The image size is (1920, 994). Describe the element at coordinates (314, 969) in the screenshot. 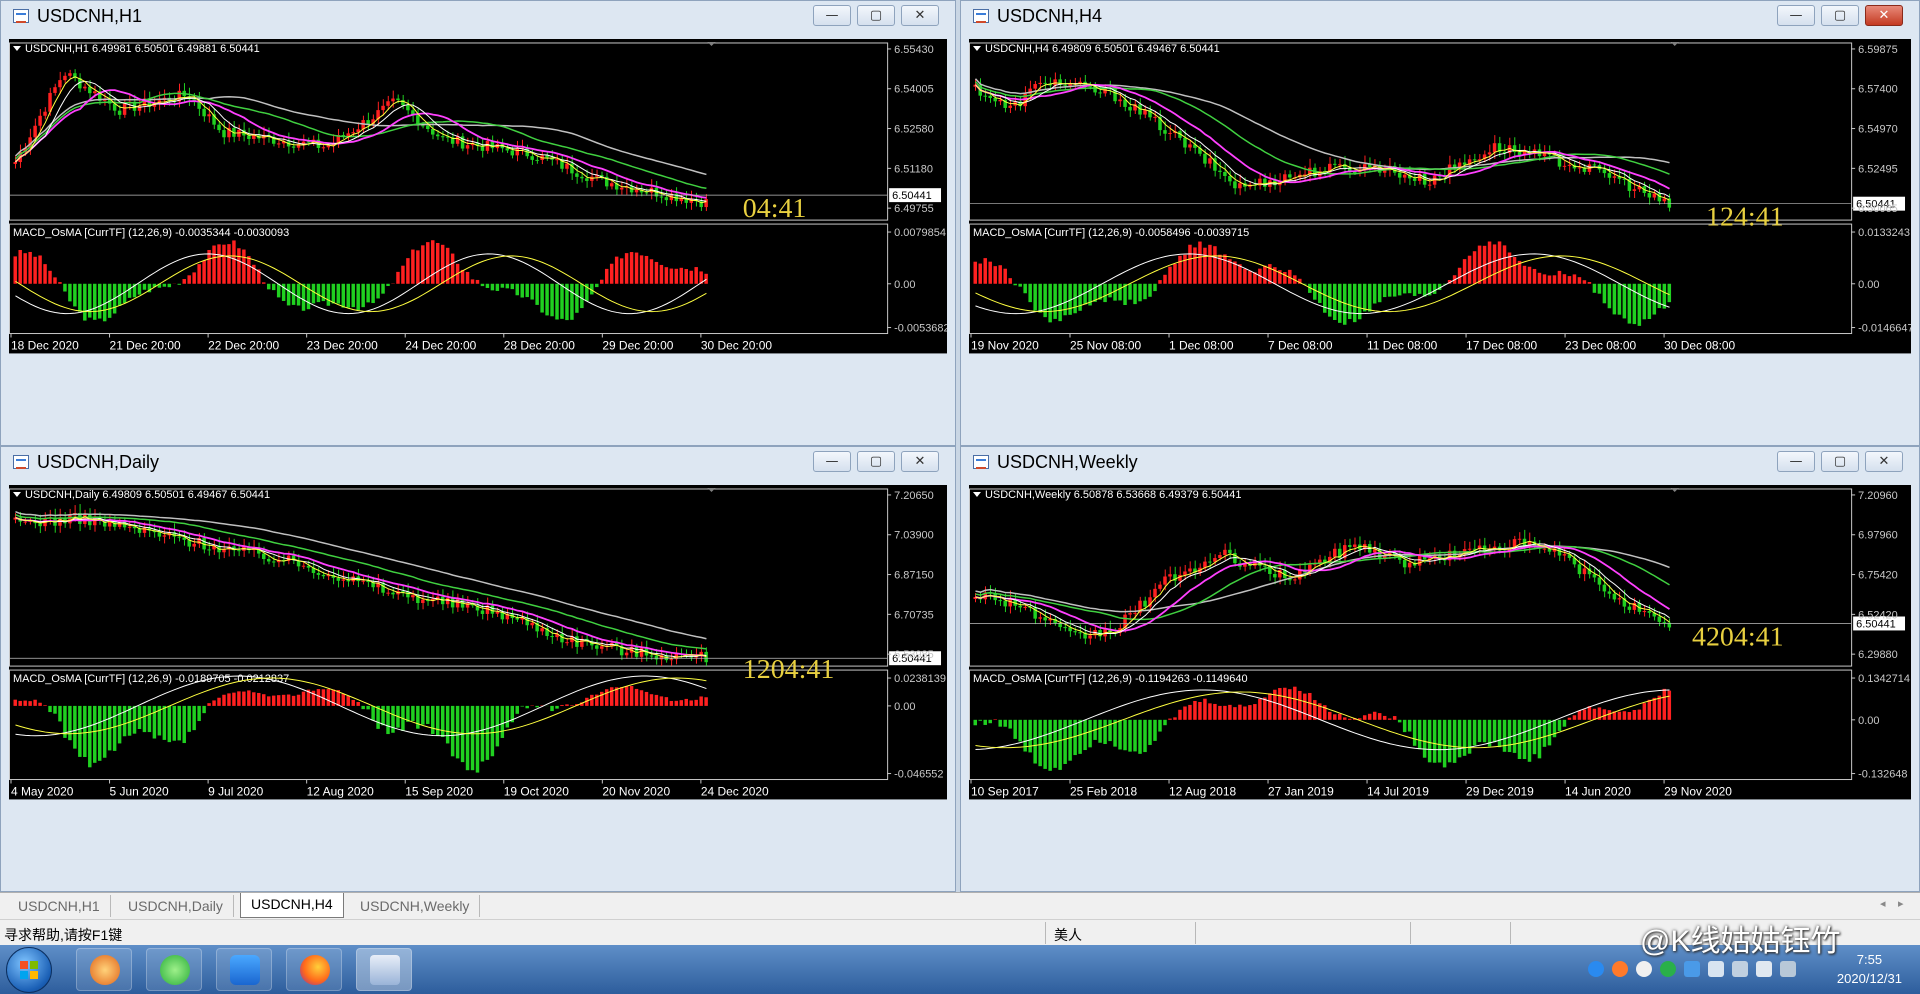

I see `taskbar-app-firefox` at that location.